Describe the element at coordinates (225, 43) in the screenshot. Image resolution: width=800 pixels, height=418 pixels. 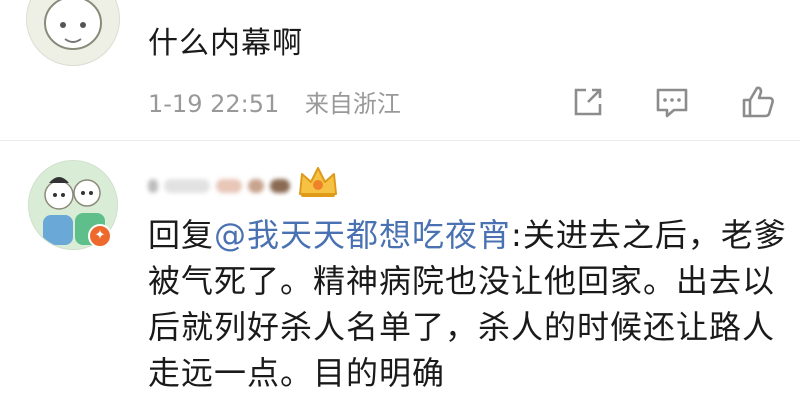
I see `comment-text: 什么内幕啊` at that location.